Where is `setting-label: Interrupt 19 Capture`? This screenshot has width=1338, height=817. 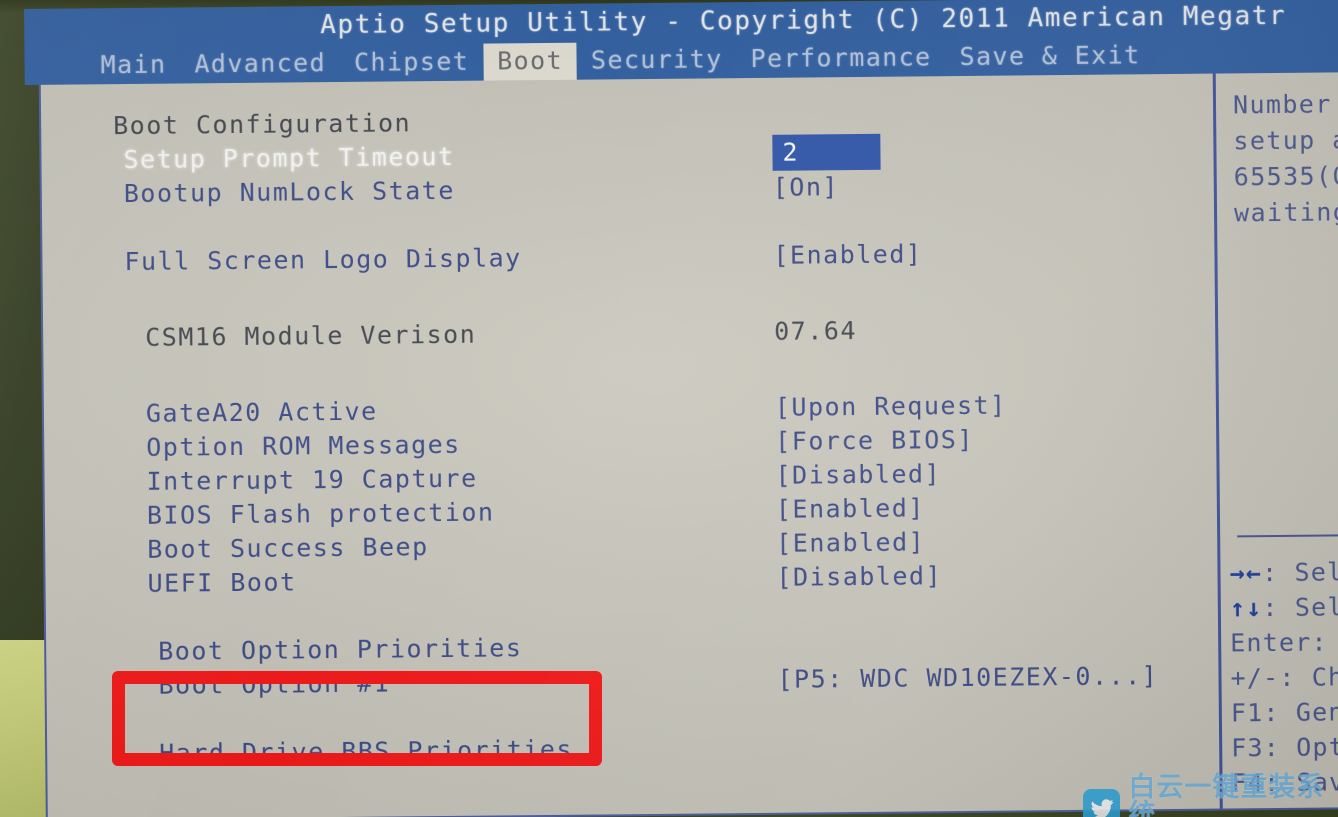 setting-label: Interrupt 19 Capture is located at coordinates (312, 479).